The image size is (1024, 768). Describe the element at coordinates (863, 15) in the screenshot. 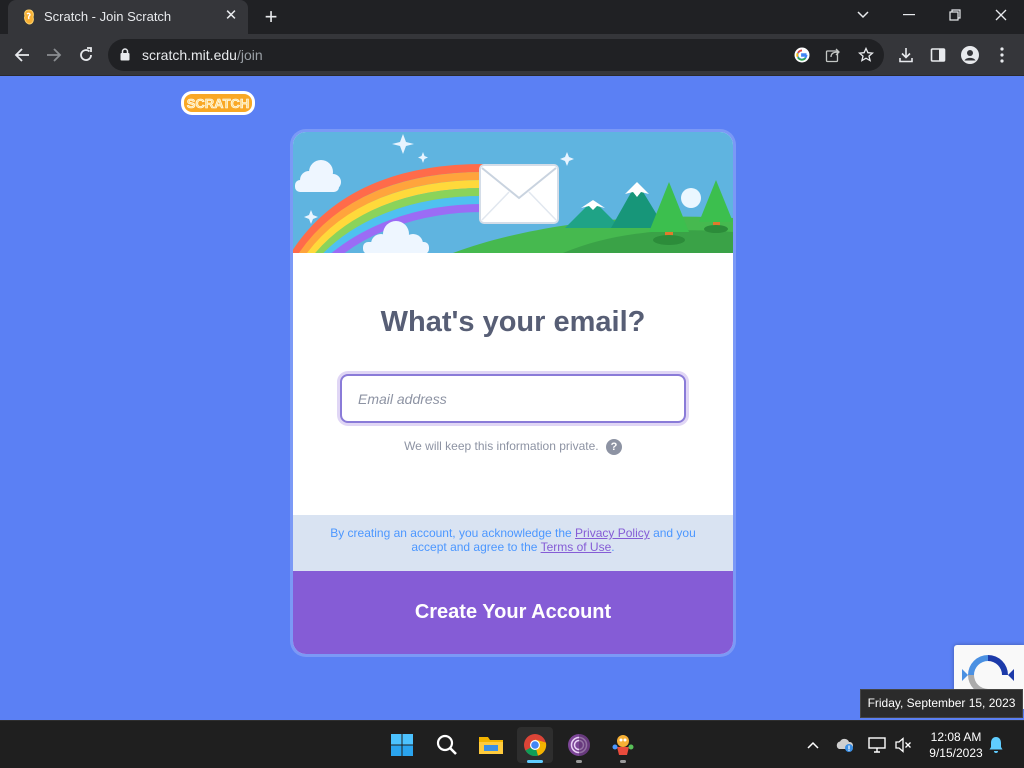

I see `tab-search-icon` at that location.